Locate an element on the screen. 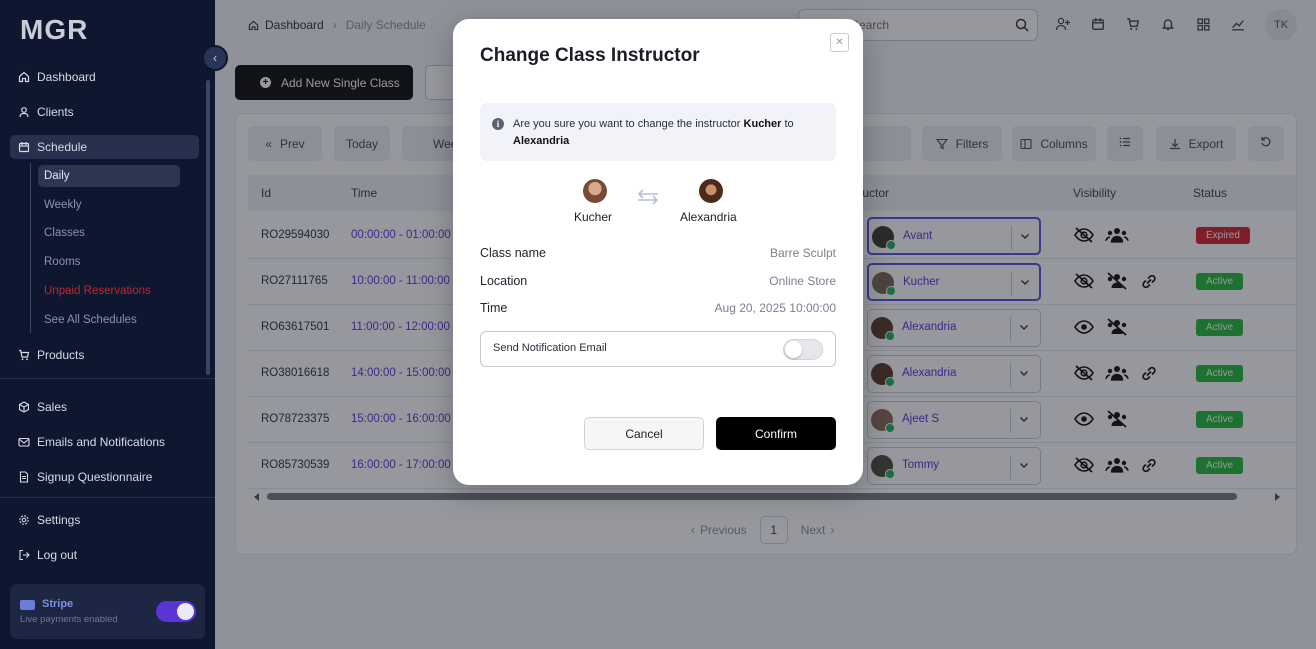 The height and width of the screenshot is (649, 1316). close-icon: ✕ is located at coordinates (839, 42).